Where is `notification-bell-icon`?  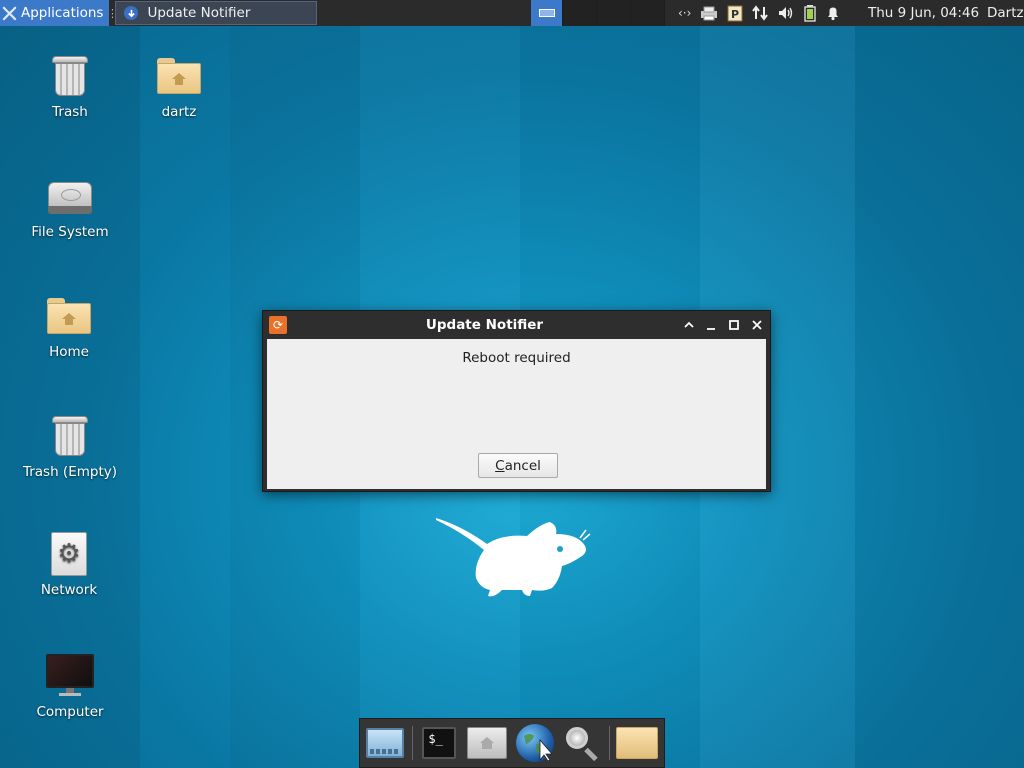 notification-bell-icon is located at coordinates (833, 13).